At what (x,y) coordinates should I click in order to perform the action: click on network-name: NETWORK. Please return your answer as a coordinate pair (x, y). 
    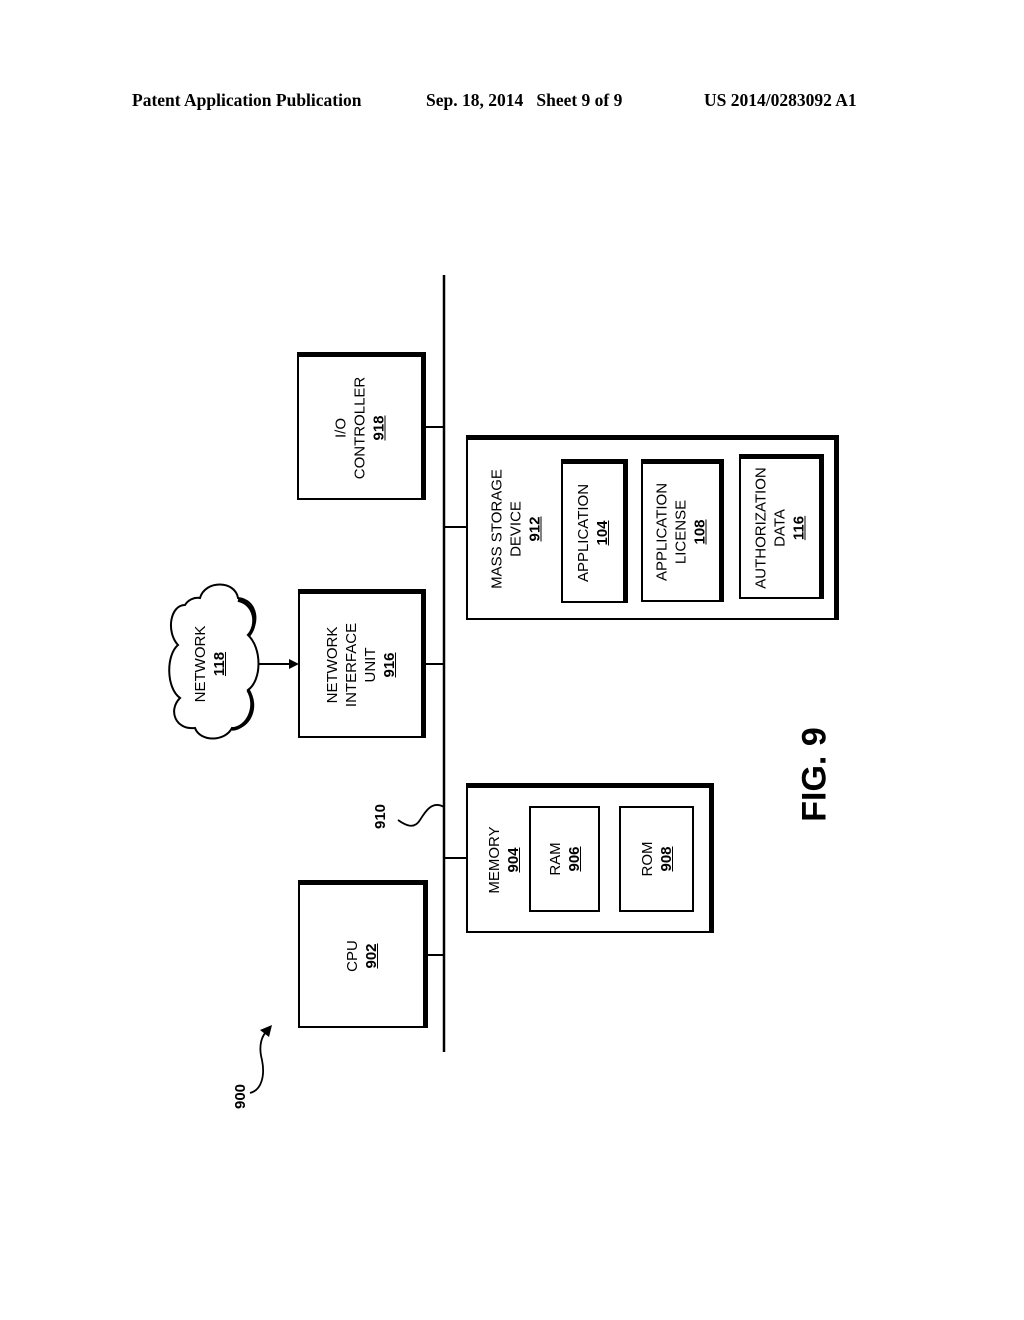
    Looking at the image, I should click on (200, 664).